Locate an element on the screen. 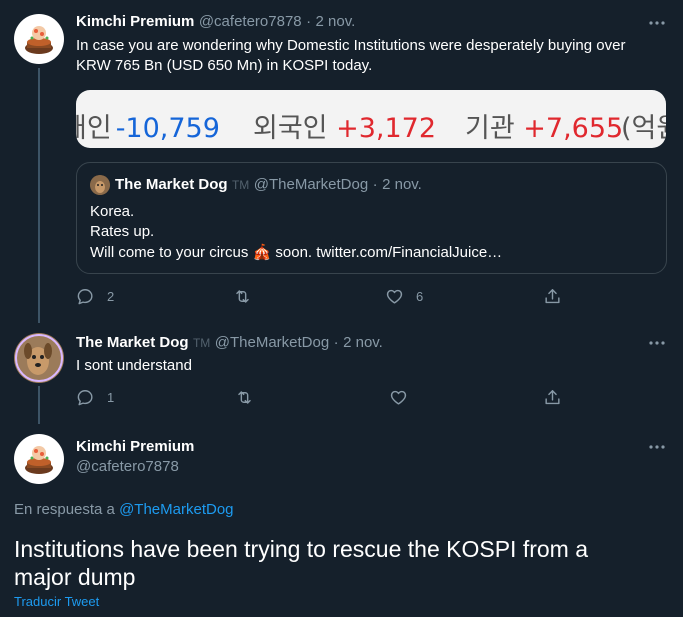  like-button is located at coordinates (398, 397).